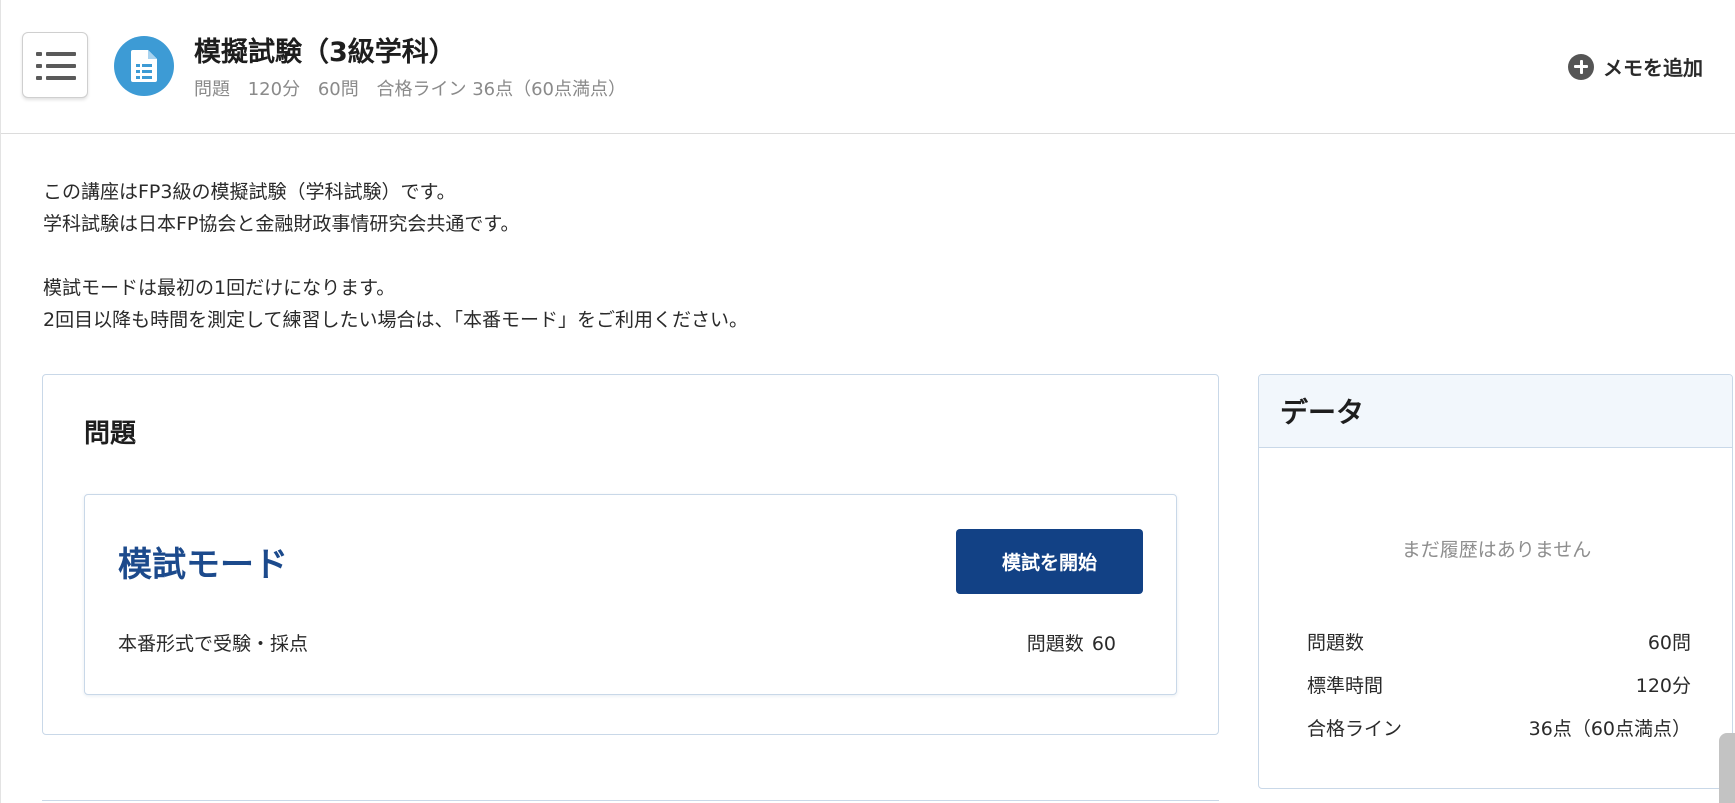  What do you see at coordinates (1103, 644) in the screenshot?
I see `count-value: 60` at bounding box center [1103, 644].